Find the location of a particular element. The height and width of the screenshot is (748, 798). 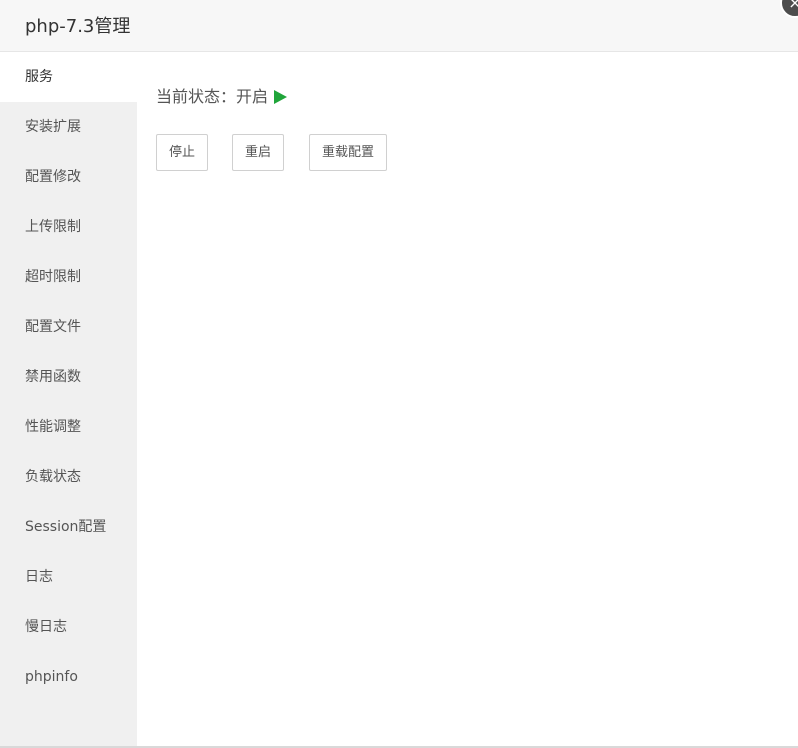

status-line: 当前状态： 开启 is located at coordinates (222, 97).